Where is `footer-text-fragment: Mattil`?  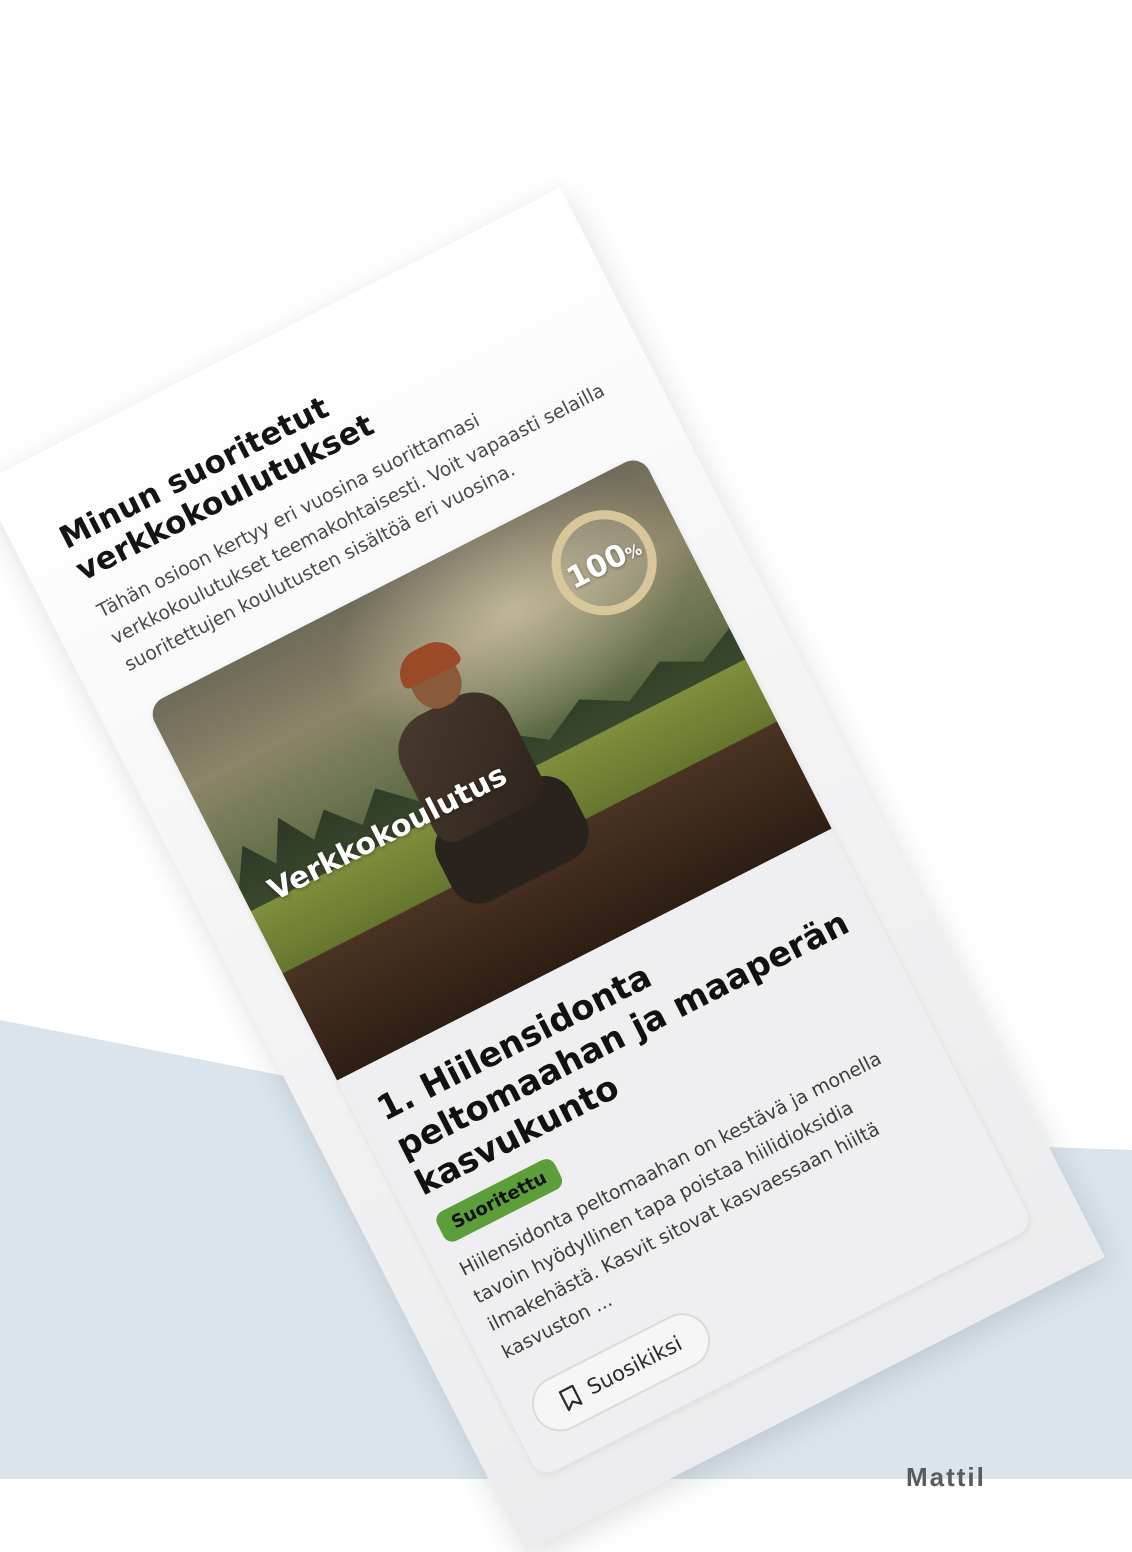
footer-text-fragment: Mattil is located at coordinates (946, 1477).